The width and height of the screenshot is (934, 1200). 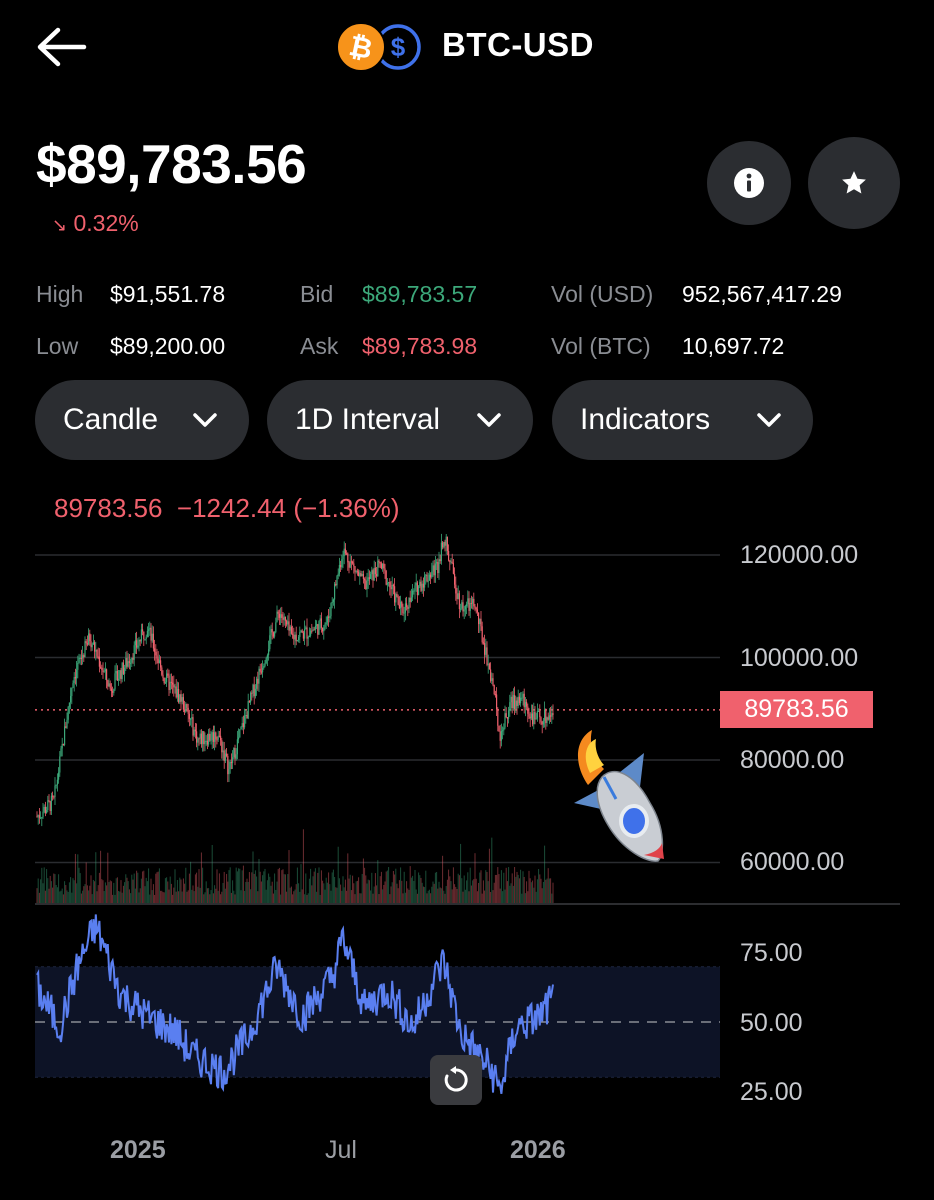 What do you see at coordinates (456, 1080) in the screenshot?
I see `reset-zoom-button` at bounding box center [456, 1080].